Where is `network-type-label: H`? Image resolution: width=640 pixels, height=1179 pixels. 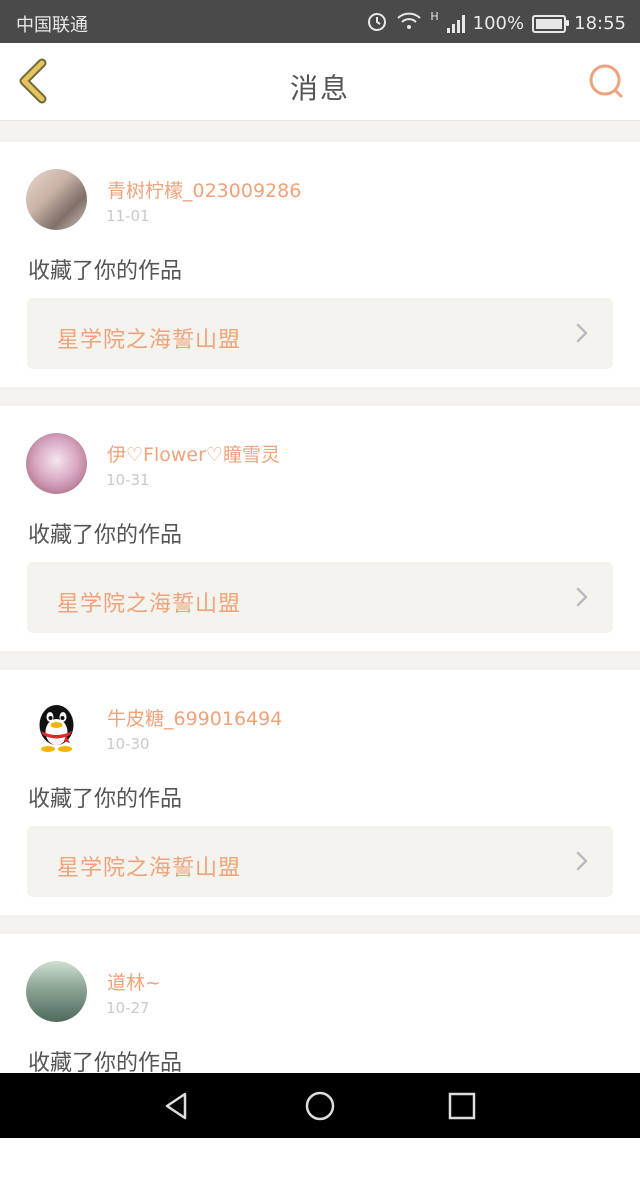
network-type-label: H is located at coordinates (434, 16).